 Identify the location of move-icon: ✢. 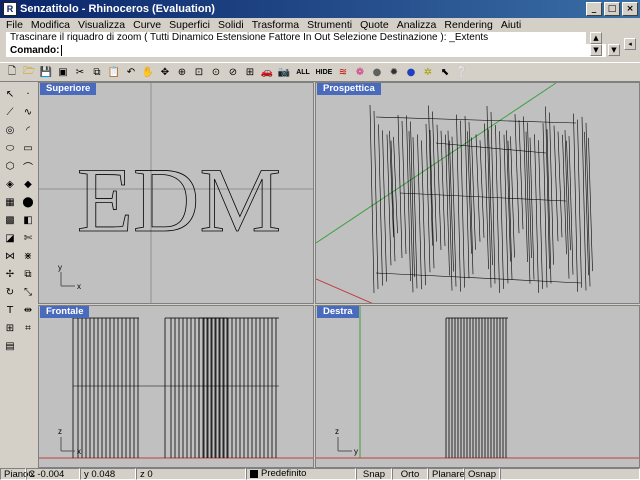
(10, 274).